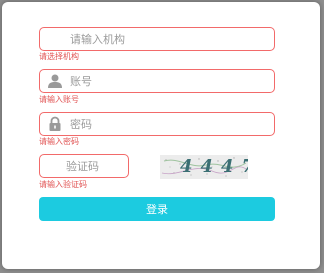 This screenshot has width=324, height=273. I want to click on account-field, so click(157, 81).